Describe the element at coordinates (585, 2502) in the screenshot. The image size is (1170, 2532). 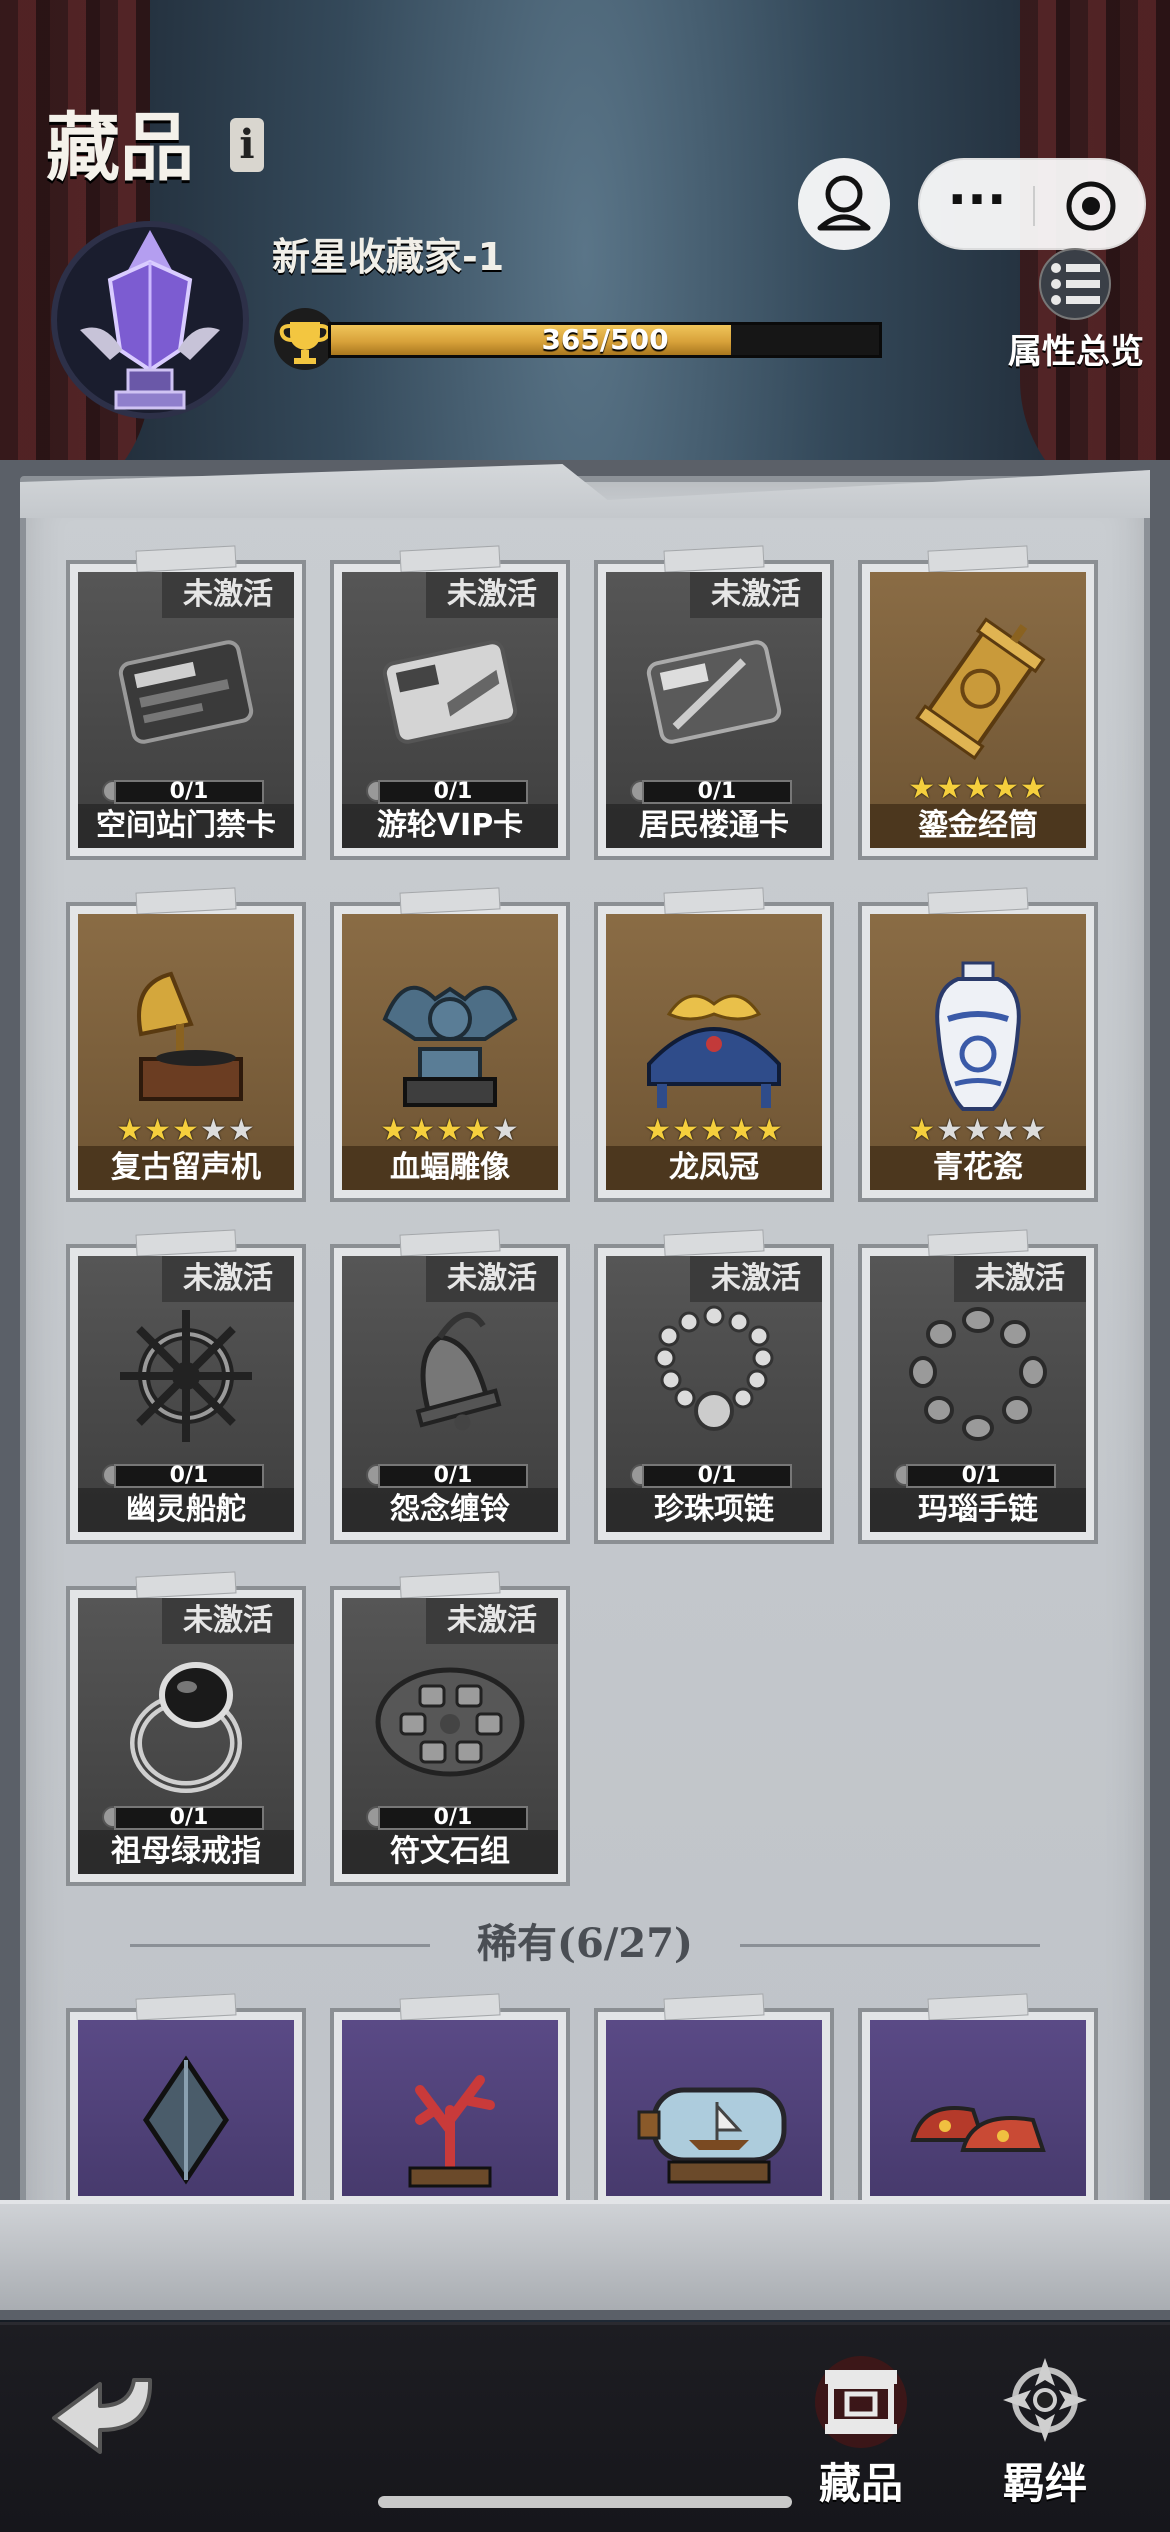
I see `home-indicator` at that location.